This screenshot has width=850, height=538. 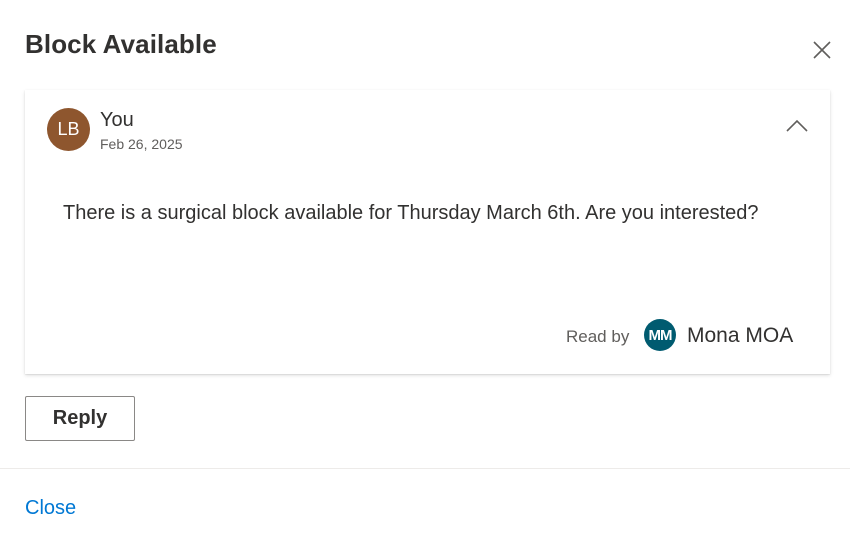 I want to click on reader-name: Mona MOA, so click(x=740, y=335).